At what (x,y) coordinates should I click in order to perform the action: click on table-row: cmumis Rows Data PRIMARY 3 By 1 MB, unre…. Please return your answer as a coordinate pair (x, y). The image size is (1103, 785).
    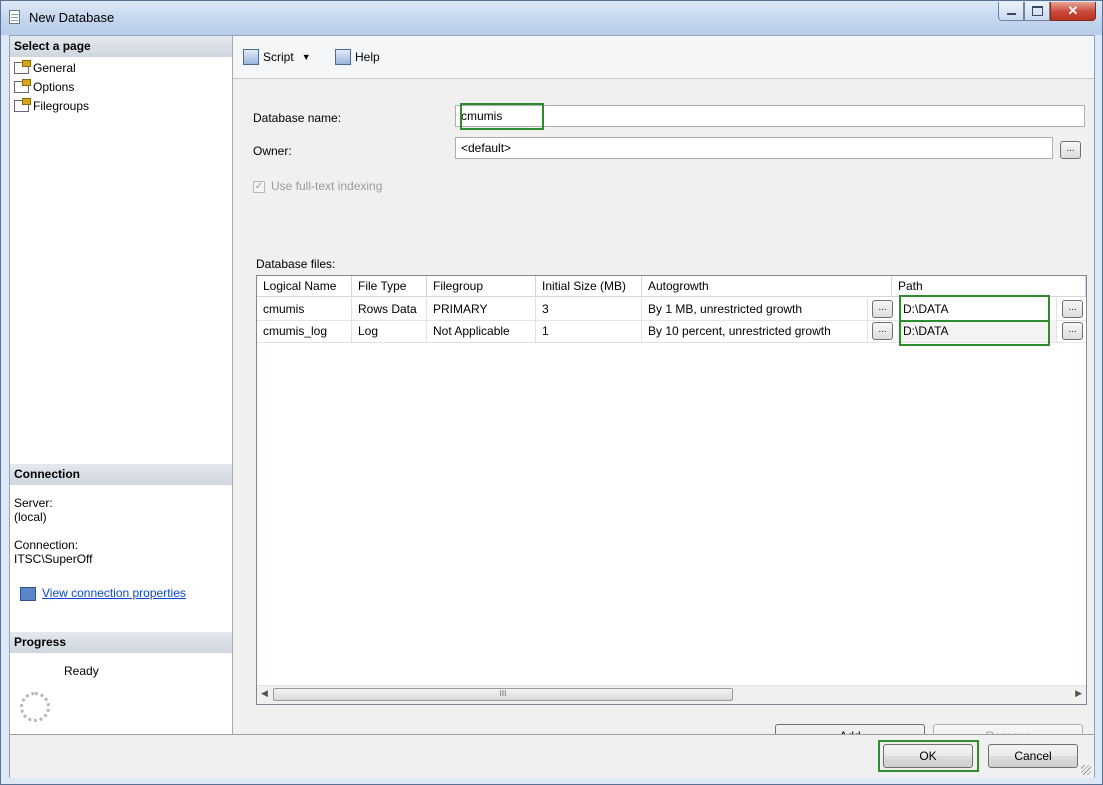
    Looking at the image, I should click on (671, 309).